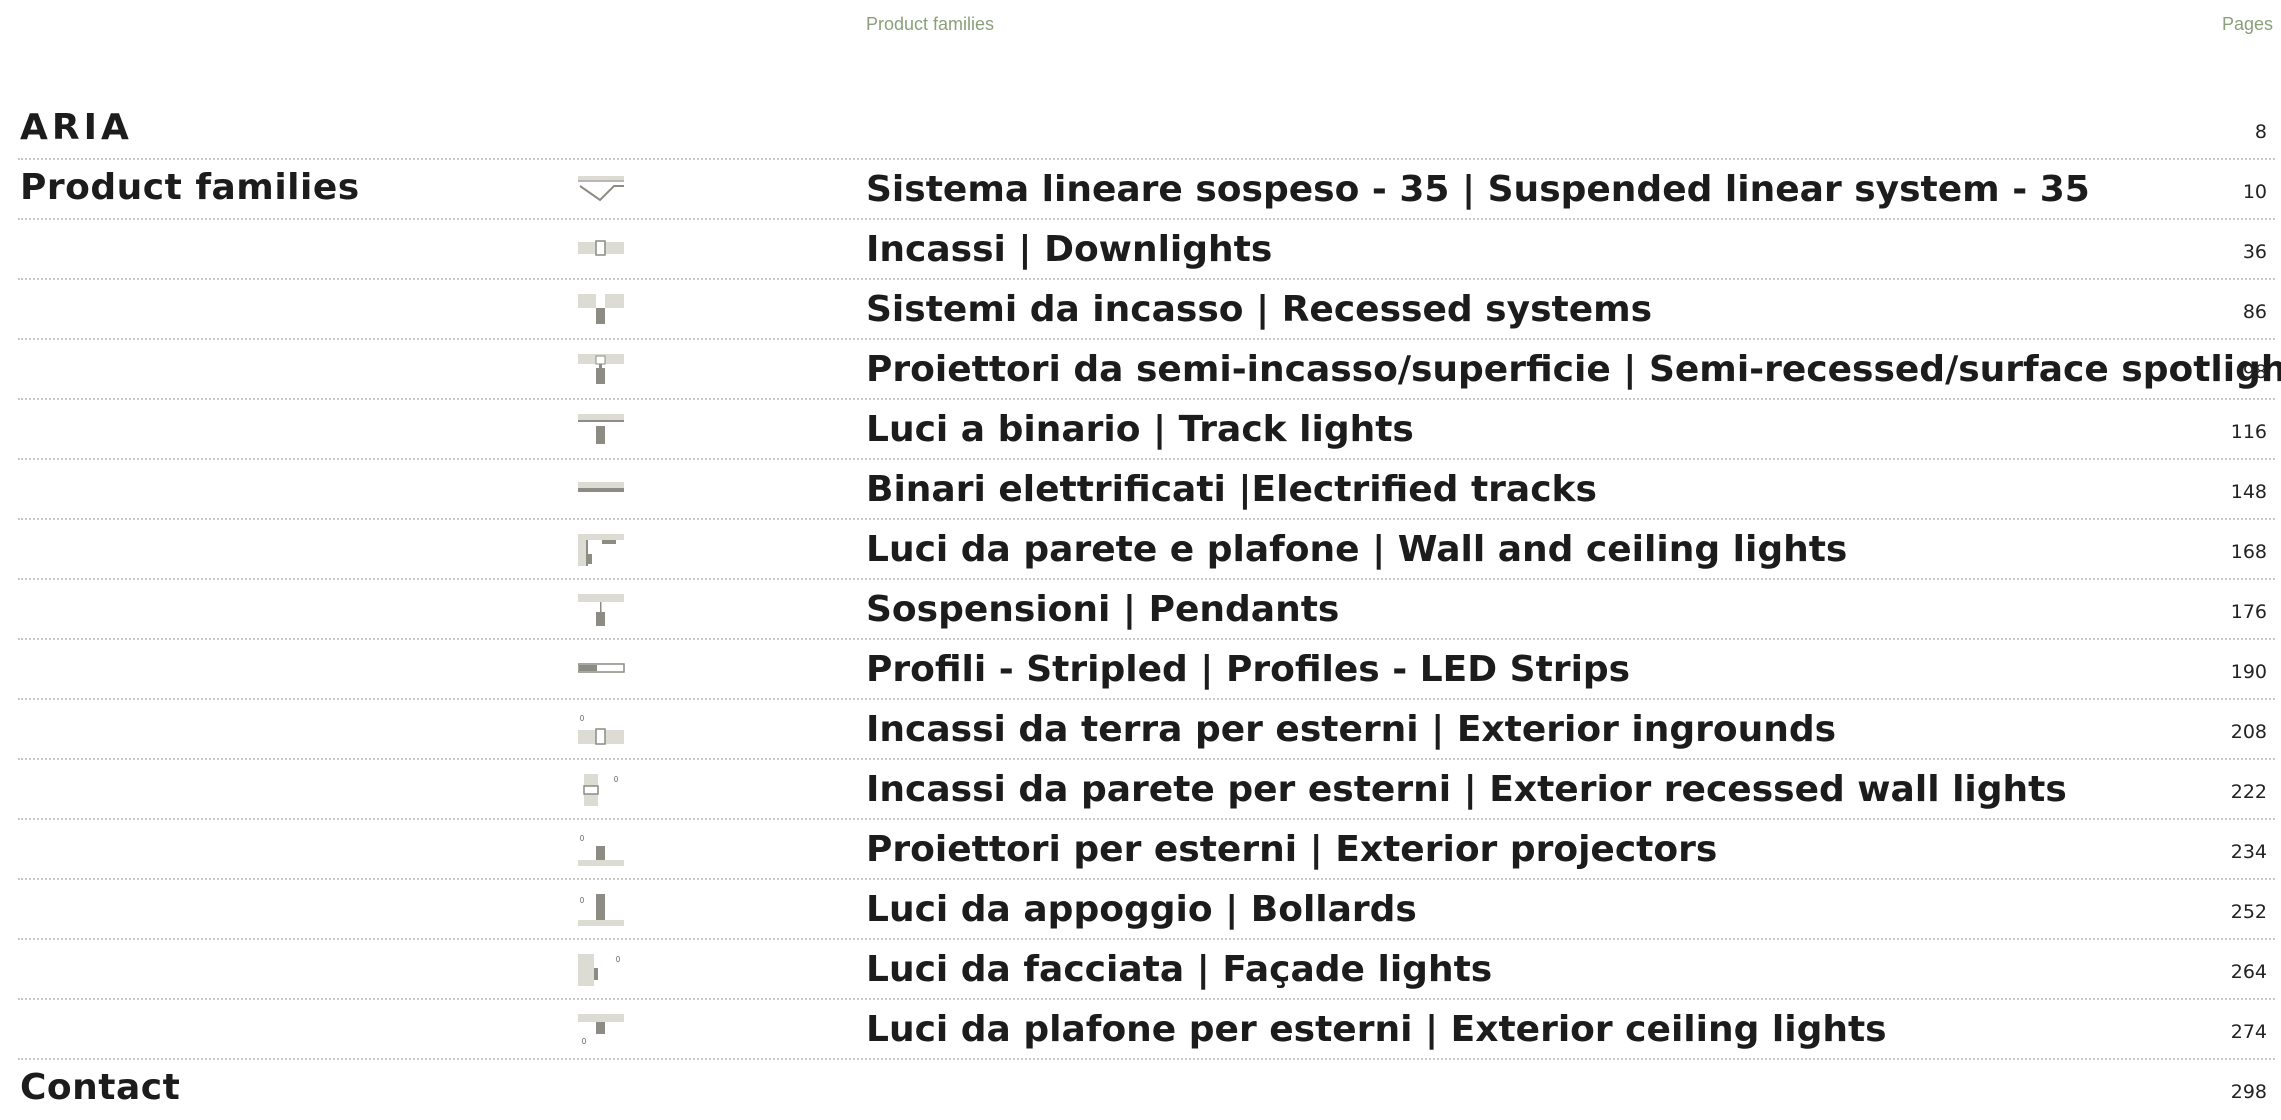 This screenshot has width=2281, height=1120. What do you see at coordinates (599, 970) in the screenshot?
I see `facade-light-icon` at bounding box center [599, 970].